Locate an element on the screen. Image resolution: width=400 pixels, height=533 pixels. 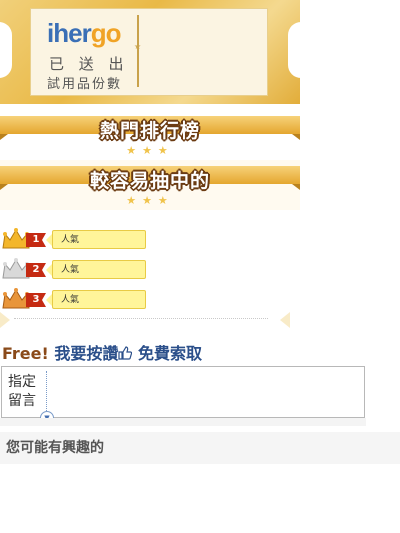
easy-win-banner: 較容易抽中的 ★★★ is located at coordinates (150, 185).